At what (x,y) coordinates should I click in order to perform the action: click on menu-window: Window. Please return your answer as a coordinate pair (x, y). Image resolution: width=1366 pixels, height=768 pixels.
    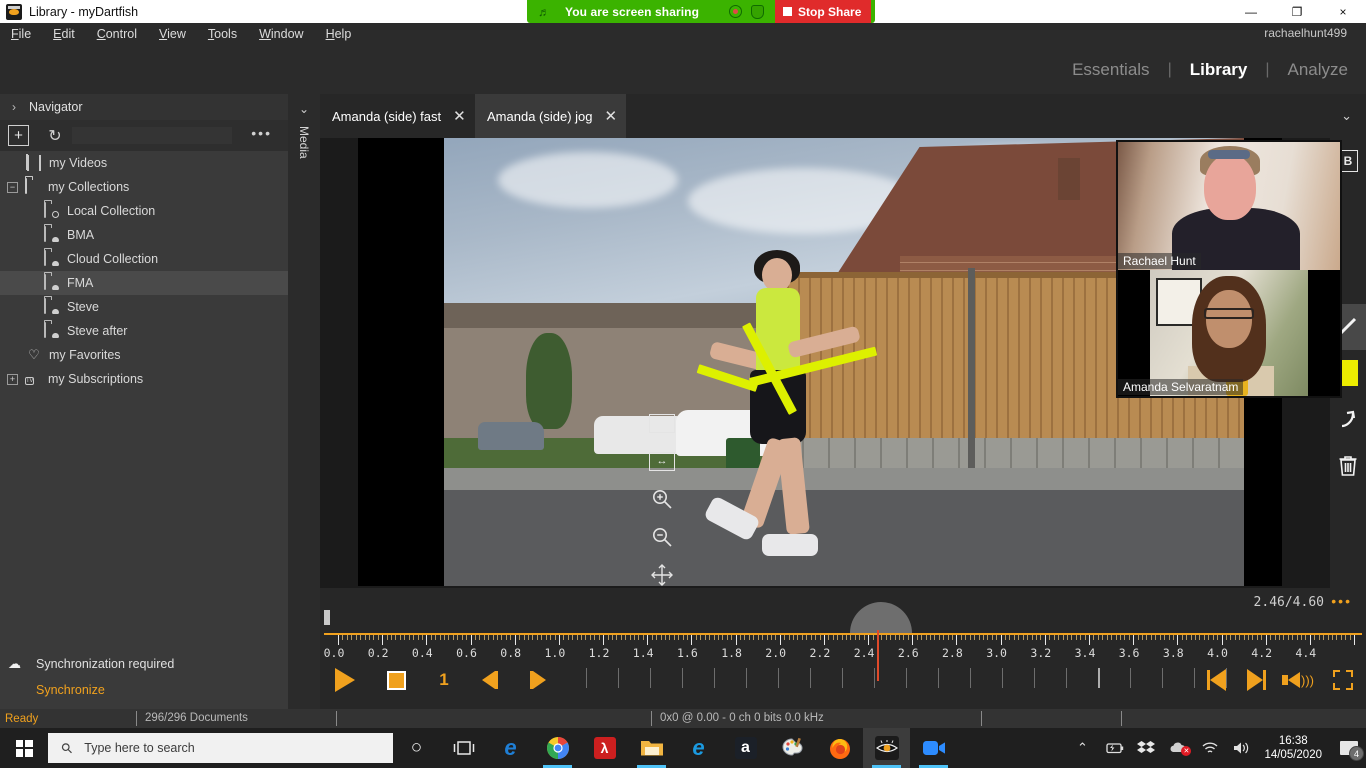
    Looking at the image, I should click on (281, 34).